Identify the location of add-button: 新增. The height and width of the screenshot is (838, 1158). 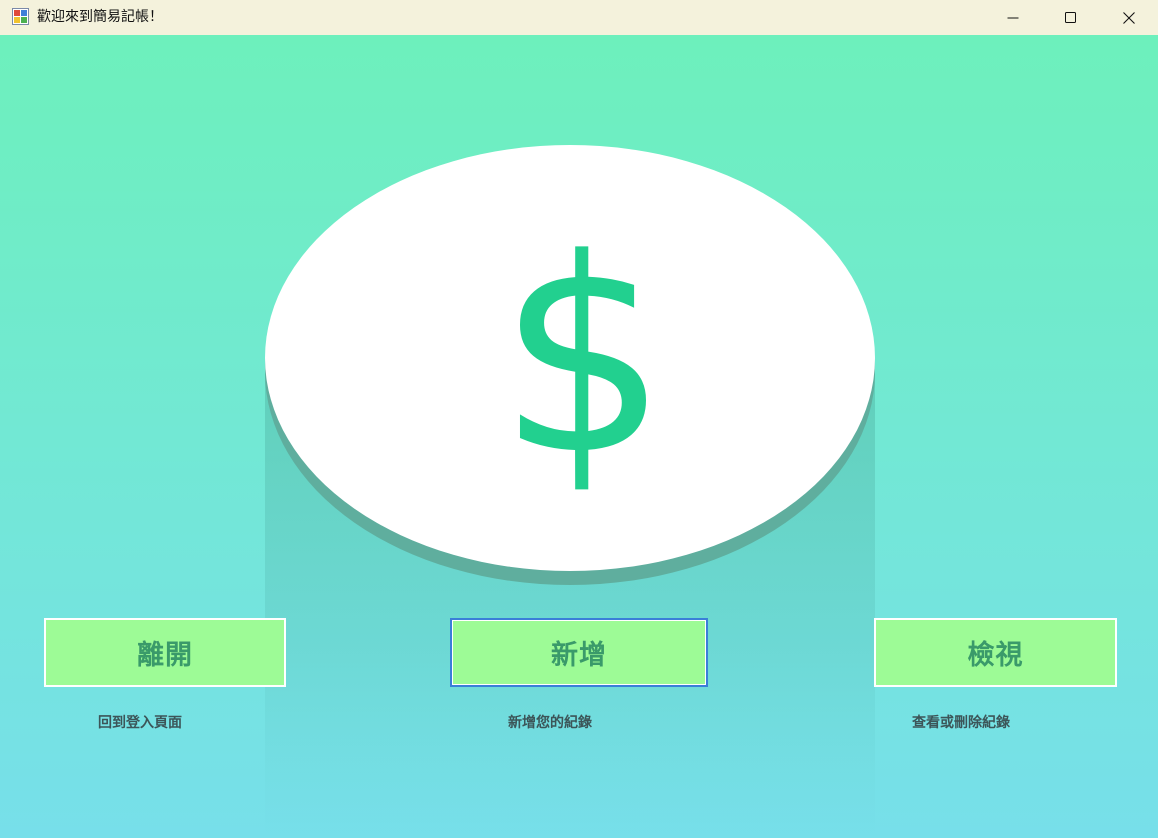
(579, 652).